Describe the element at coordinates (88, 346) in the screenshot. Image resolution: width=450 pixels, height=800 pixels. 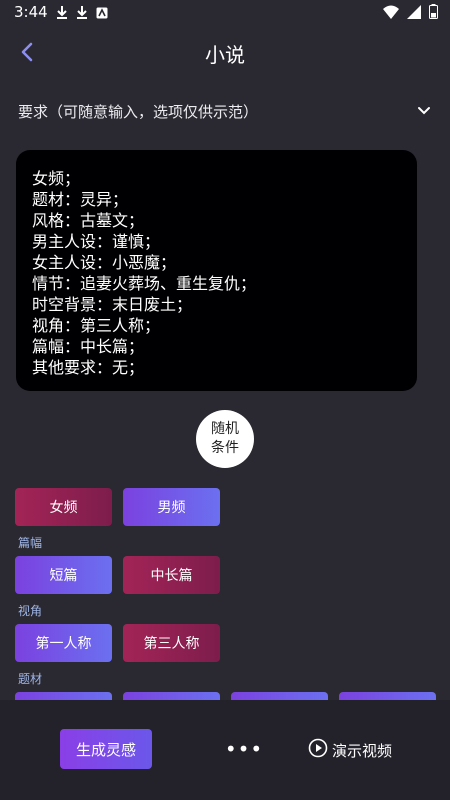
I see `prompt-line: 篇幅：中长篇；` at that location.